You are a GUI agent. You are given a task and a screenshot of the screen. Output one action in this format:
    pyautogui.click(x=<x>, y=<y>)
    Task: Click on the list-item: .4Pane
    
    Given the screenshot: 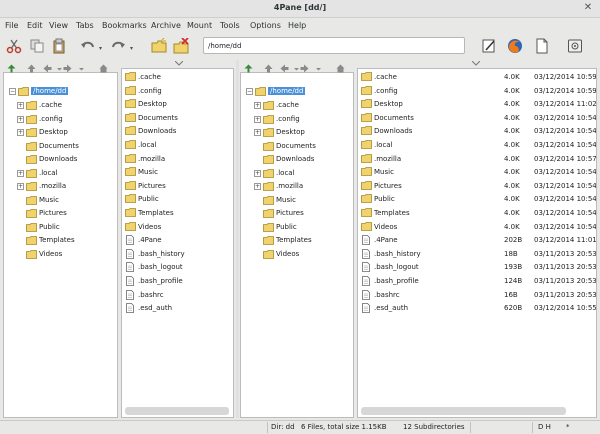 What is the action you would take?
    pyautogui.click(x=177, y=240)
    